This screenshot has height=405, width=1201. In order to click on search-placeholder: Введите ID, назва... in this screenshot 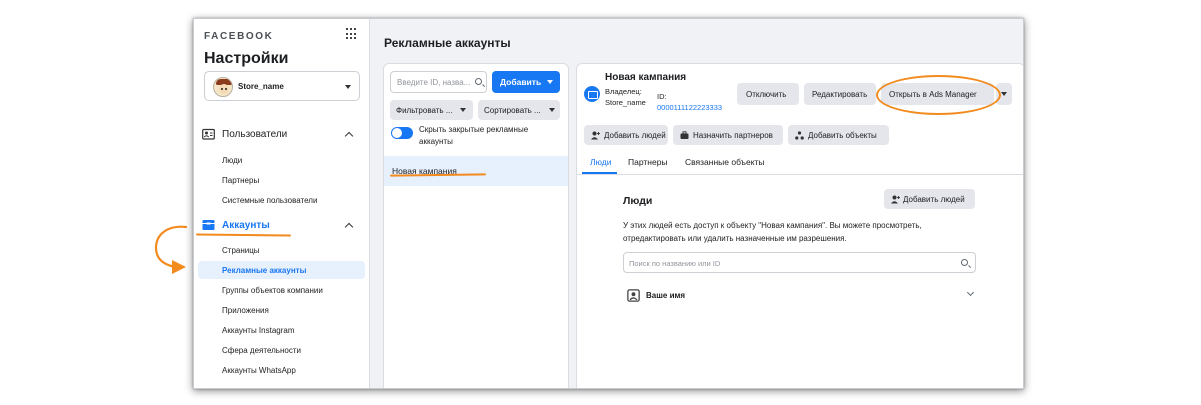, I will do `click(434, 82)`.